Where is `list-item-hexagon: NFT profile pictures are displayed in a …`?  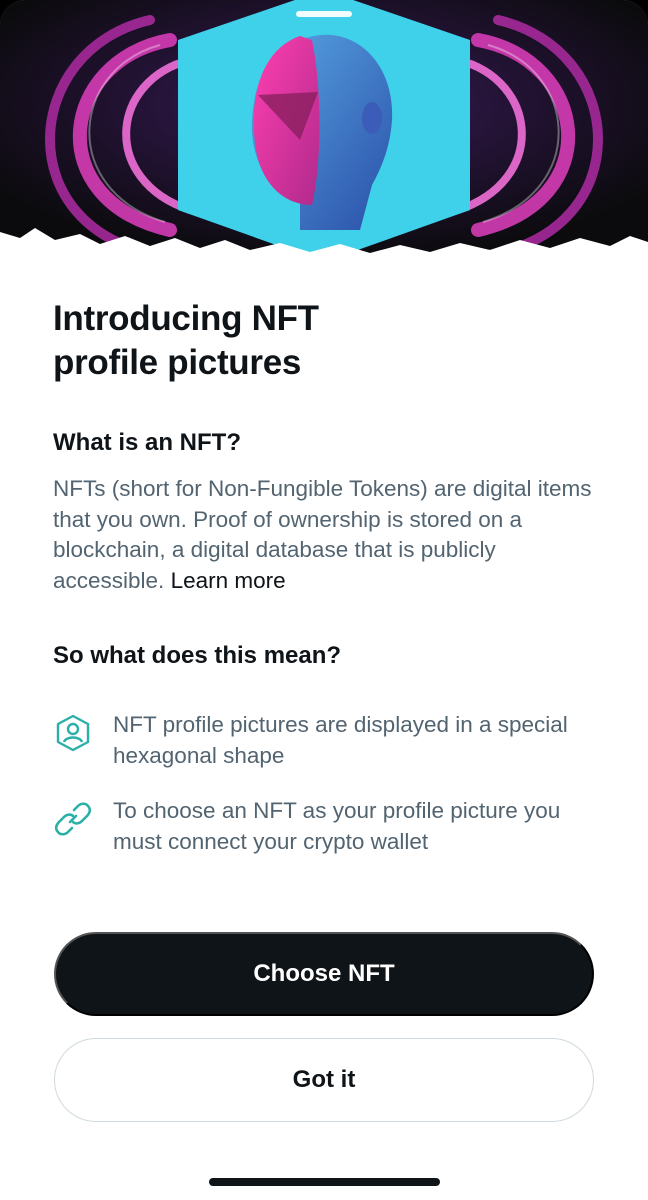
list-item-hexagon: NFT profile pictures are displayed in a … is located at coordinates (333, 745).